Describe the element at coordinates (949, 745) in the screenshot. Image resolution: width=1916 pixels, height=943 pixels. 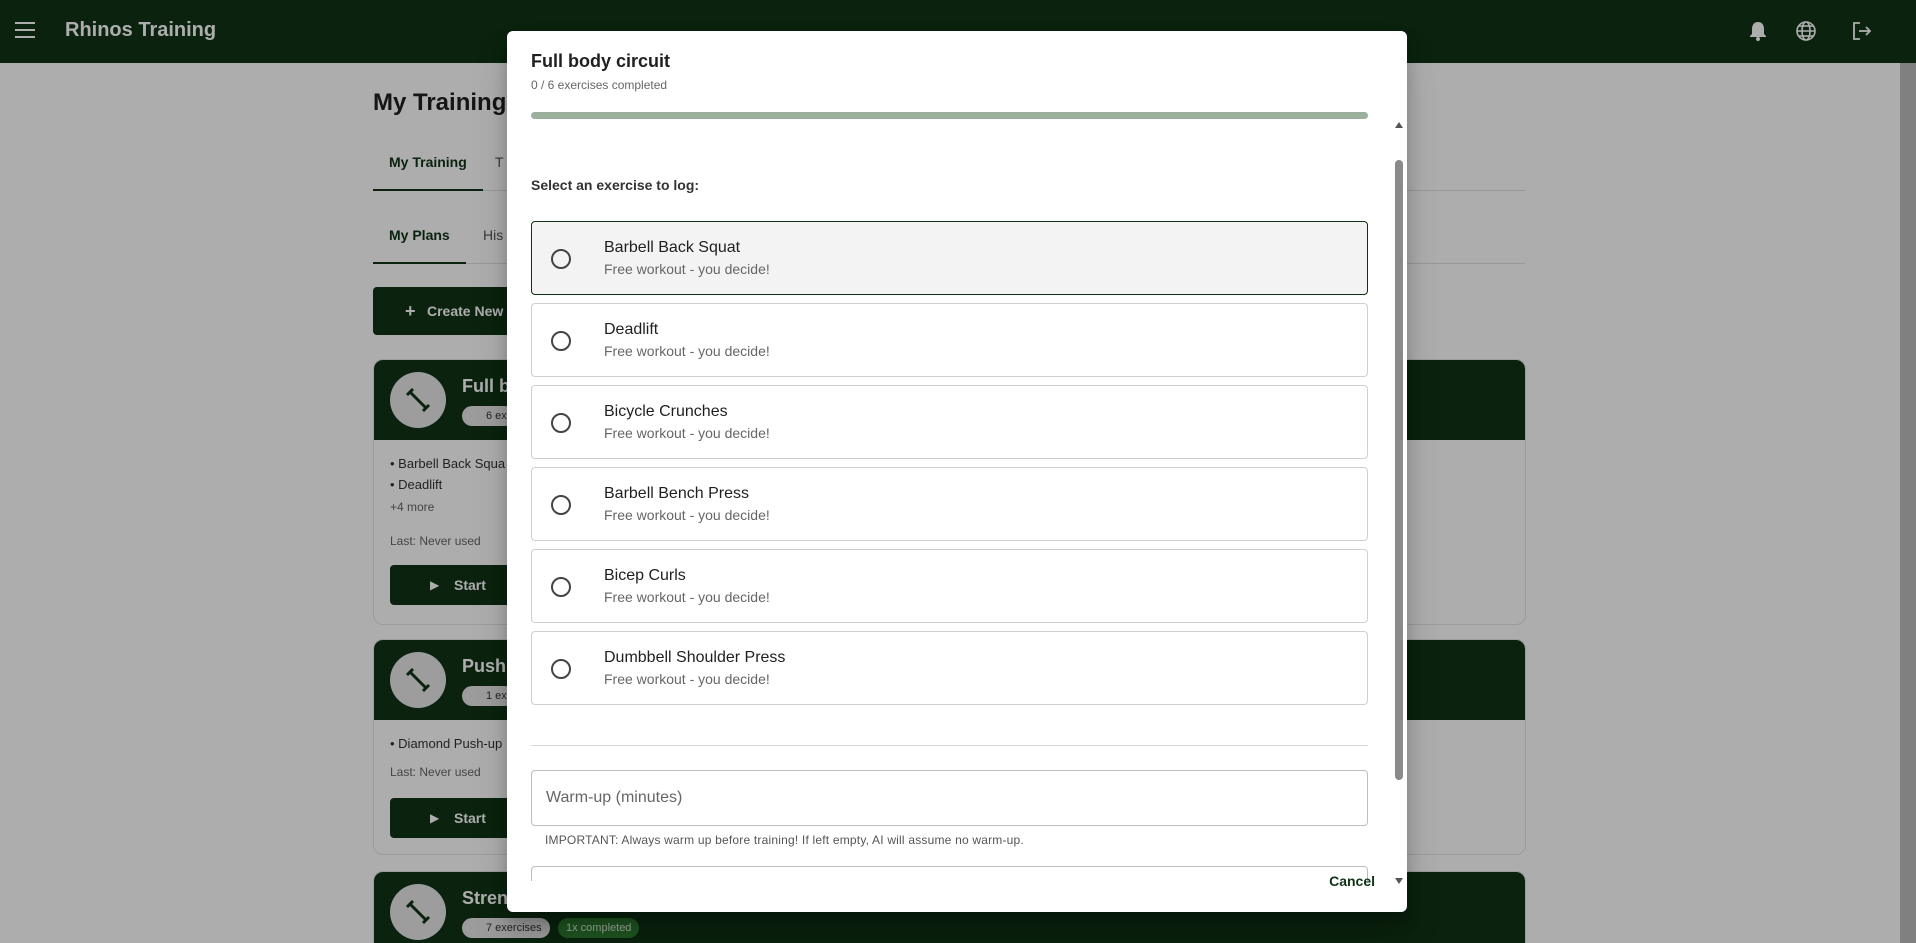
I see `divider` at that location.